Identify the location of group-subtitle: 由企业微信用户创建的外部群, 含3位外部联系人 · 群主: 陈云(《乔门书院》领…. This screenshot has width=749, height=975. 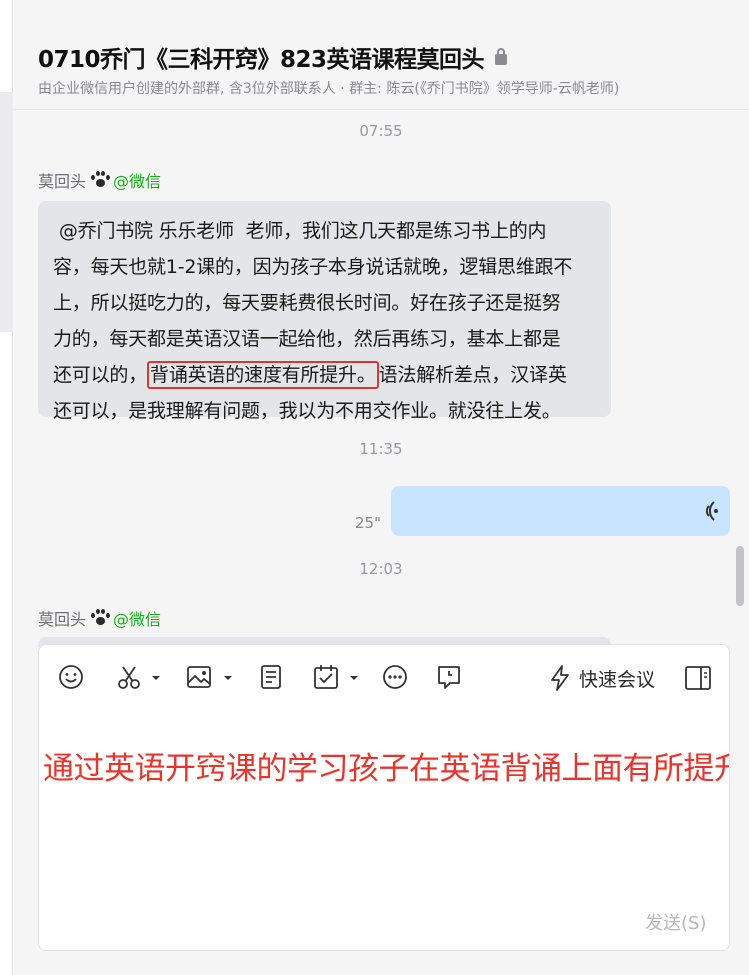
(329, 89).